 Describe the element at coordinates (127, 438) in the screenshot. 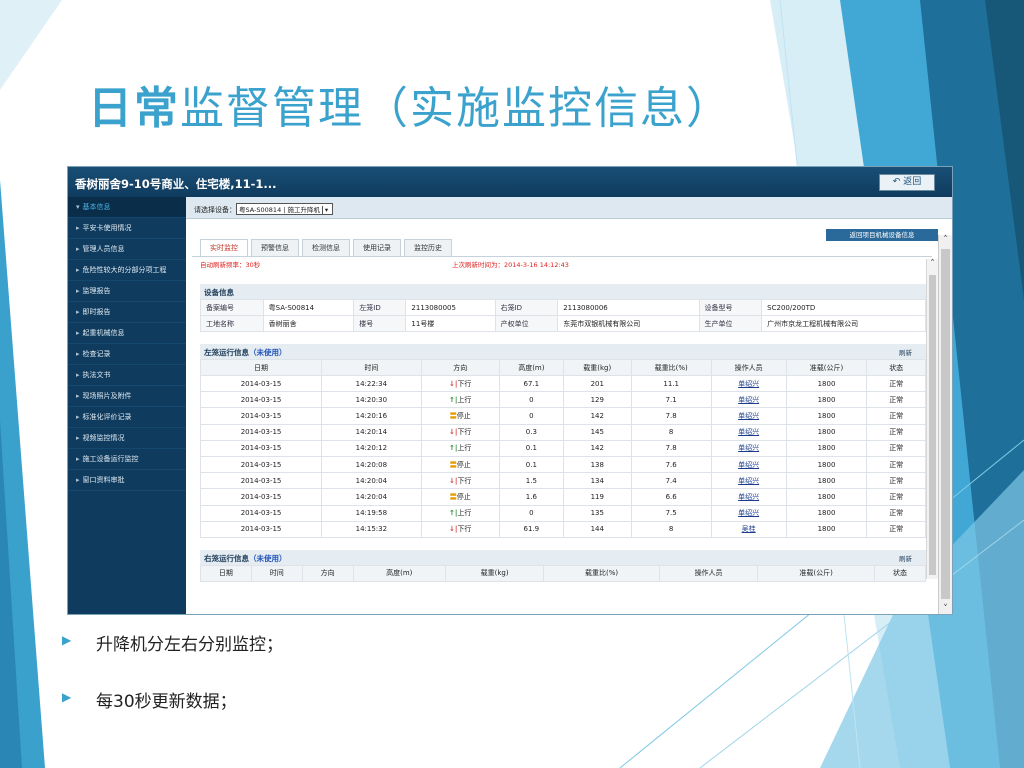

I see `sidebar-item: ▸ 视频监控情况` at that location.